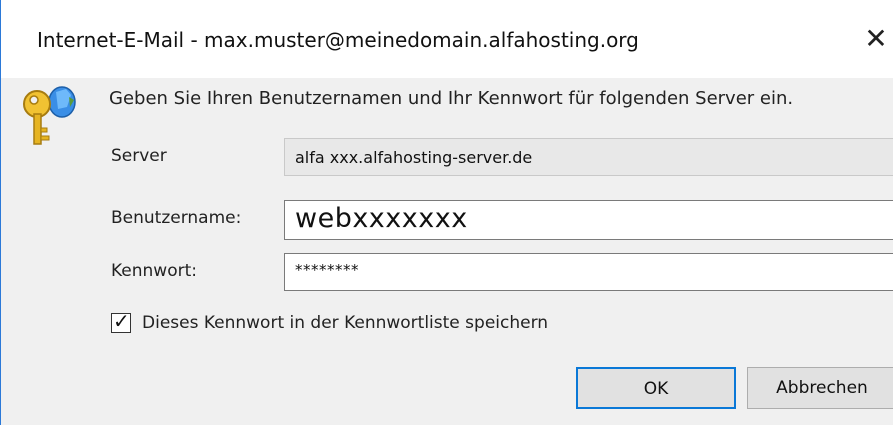  Describe the element at coordinates (656, 388) in the screenshot. I see `ok-button: OK` at that location.